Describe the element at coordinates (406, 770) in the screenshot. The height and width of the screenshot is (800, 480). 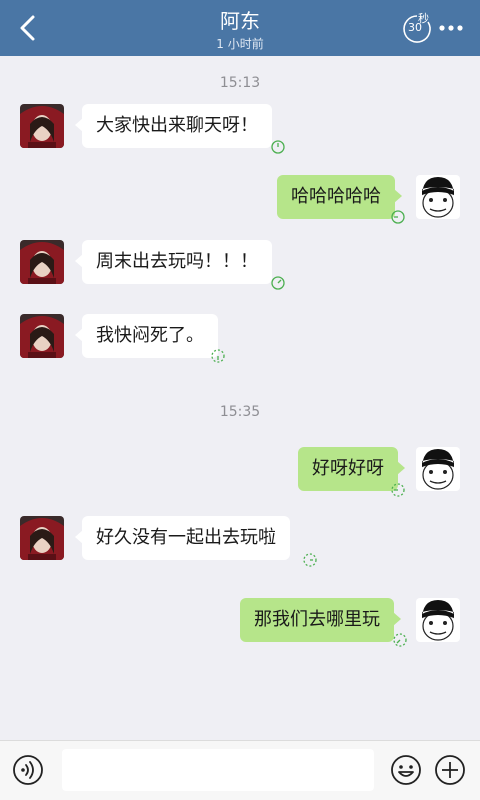
I see `emoji-icon` at that location.